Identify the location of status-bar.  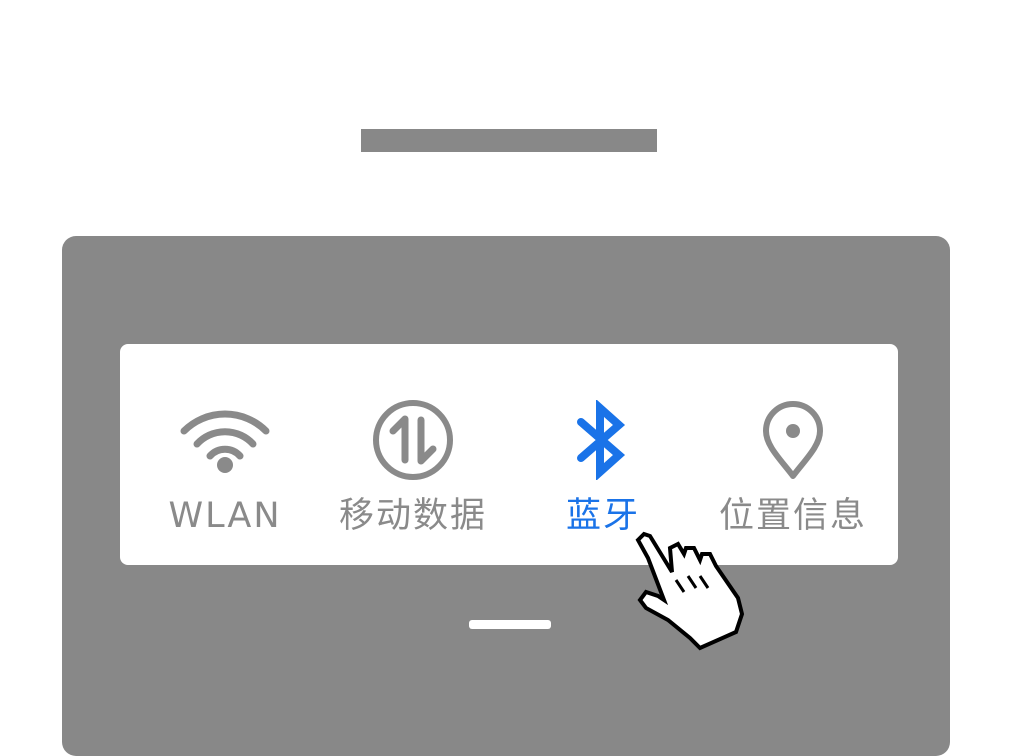
(509, 140).